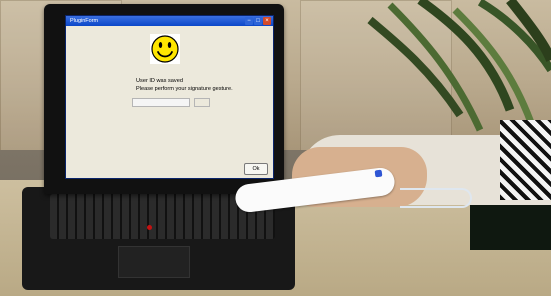 The image size is (551, 296). Describe the element at coordinates (159, 81) in the screenshot. I see `status-message: User ID was saved` at that location.